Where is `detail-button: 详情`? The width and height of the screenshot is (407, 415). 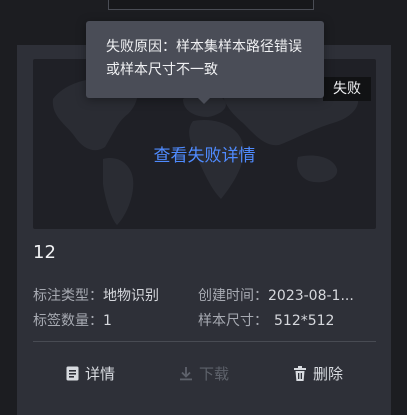 detail-button: 详情 is located at coordinates (90, 373).